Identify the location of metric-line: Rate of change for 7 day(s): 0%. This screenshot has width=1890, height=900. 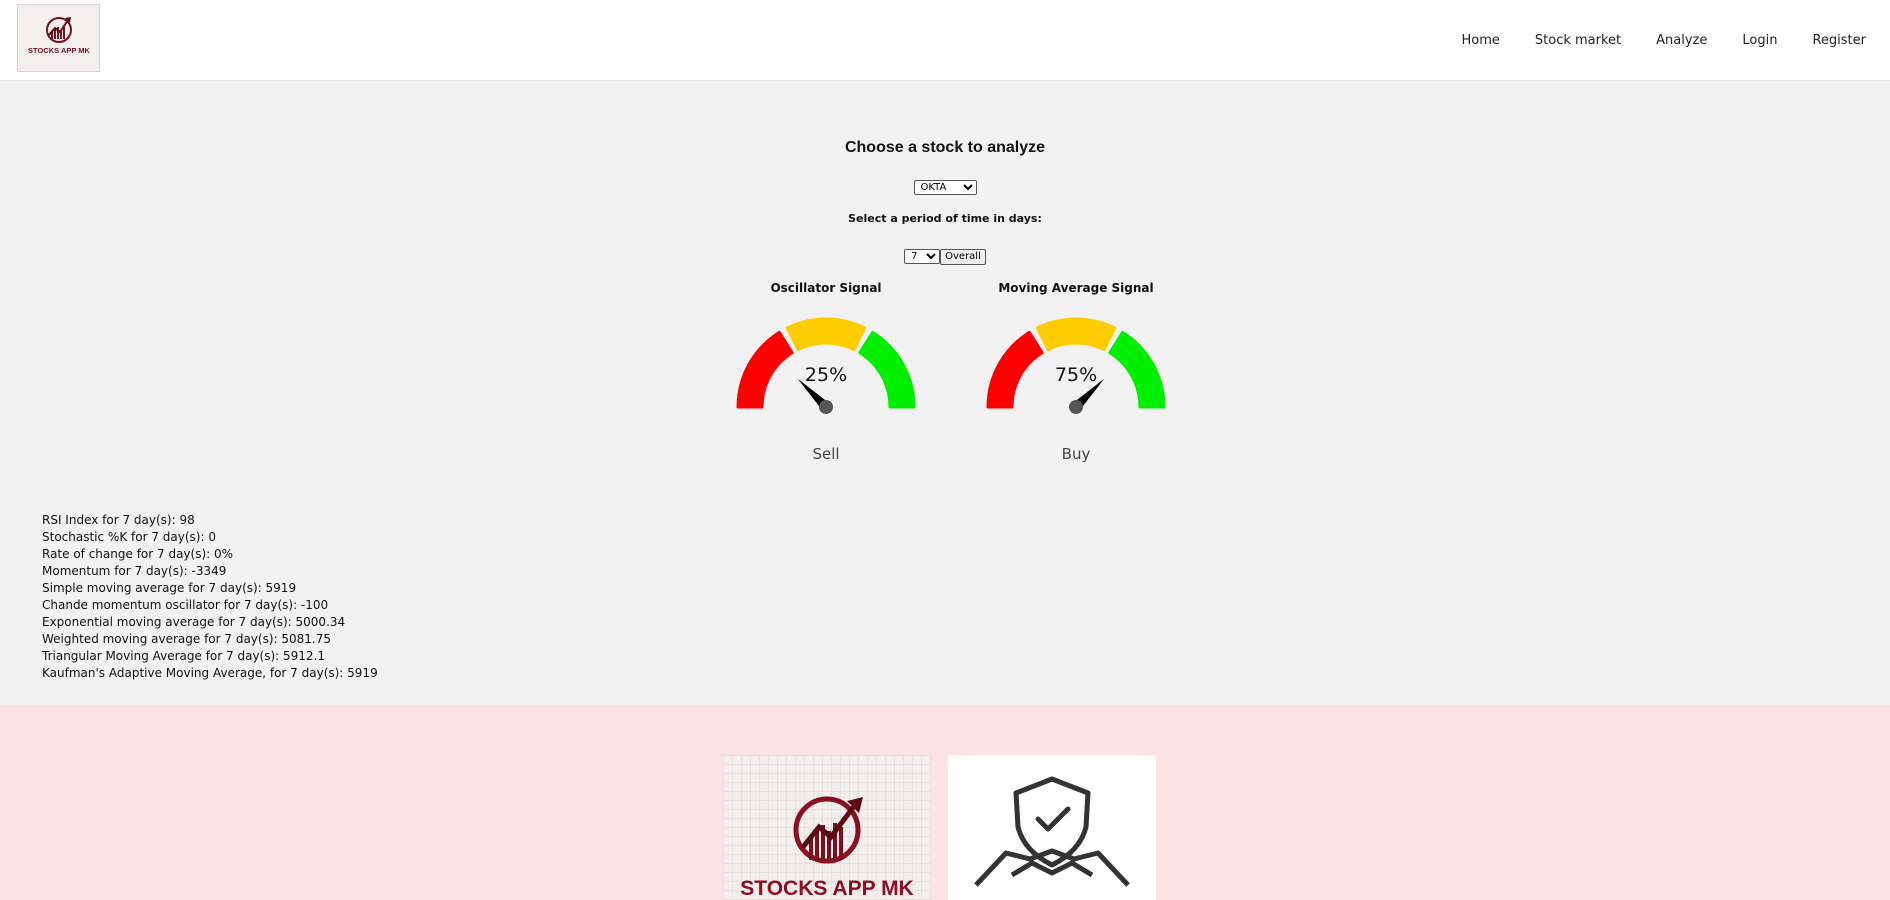
(138, 554).